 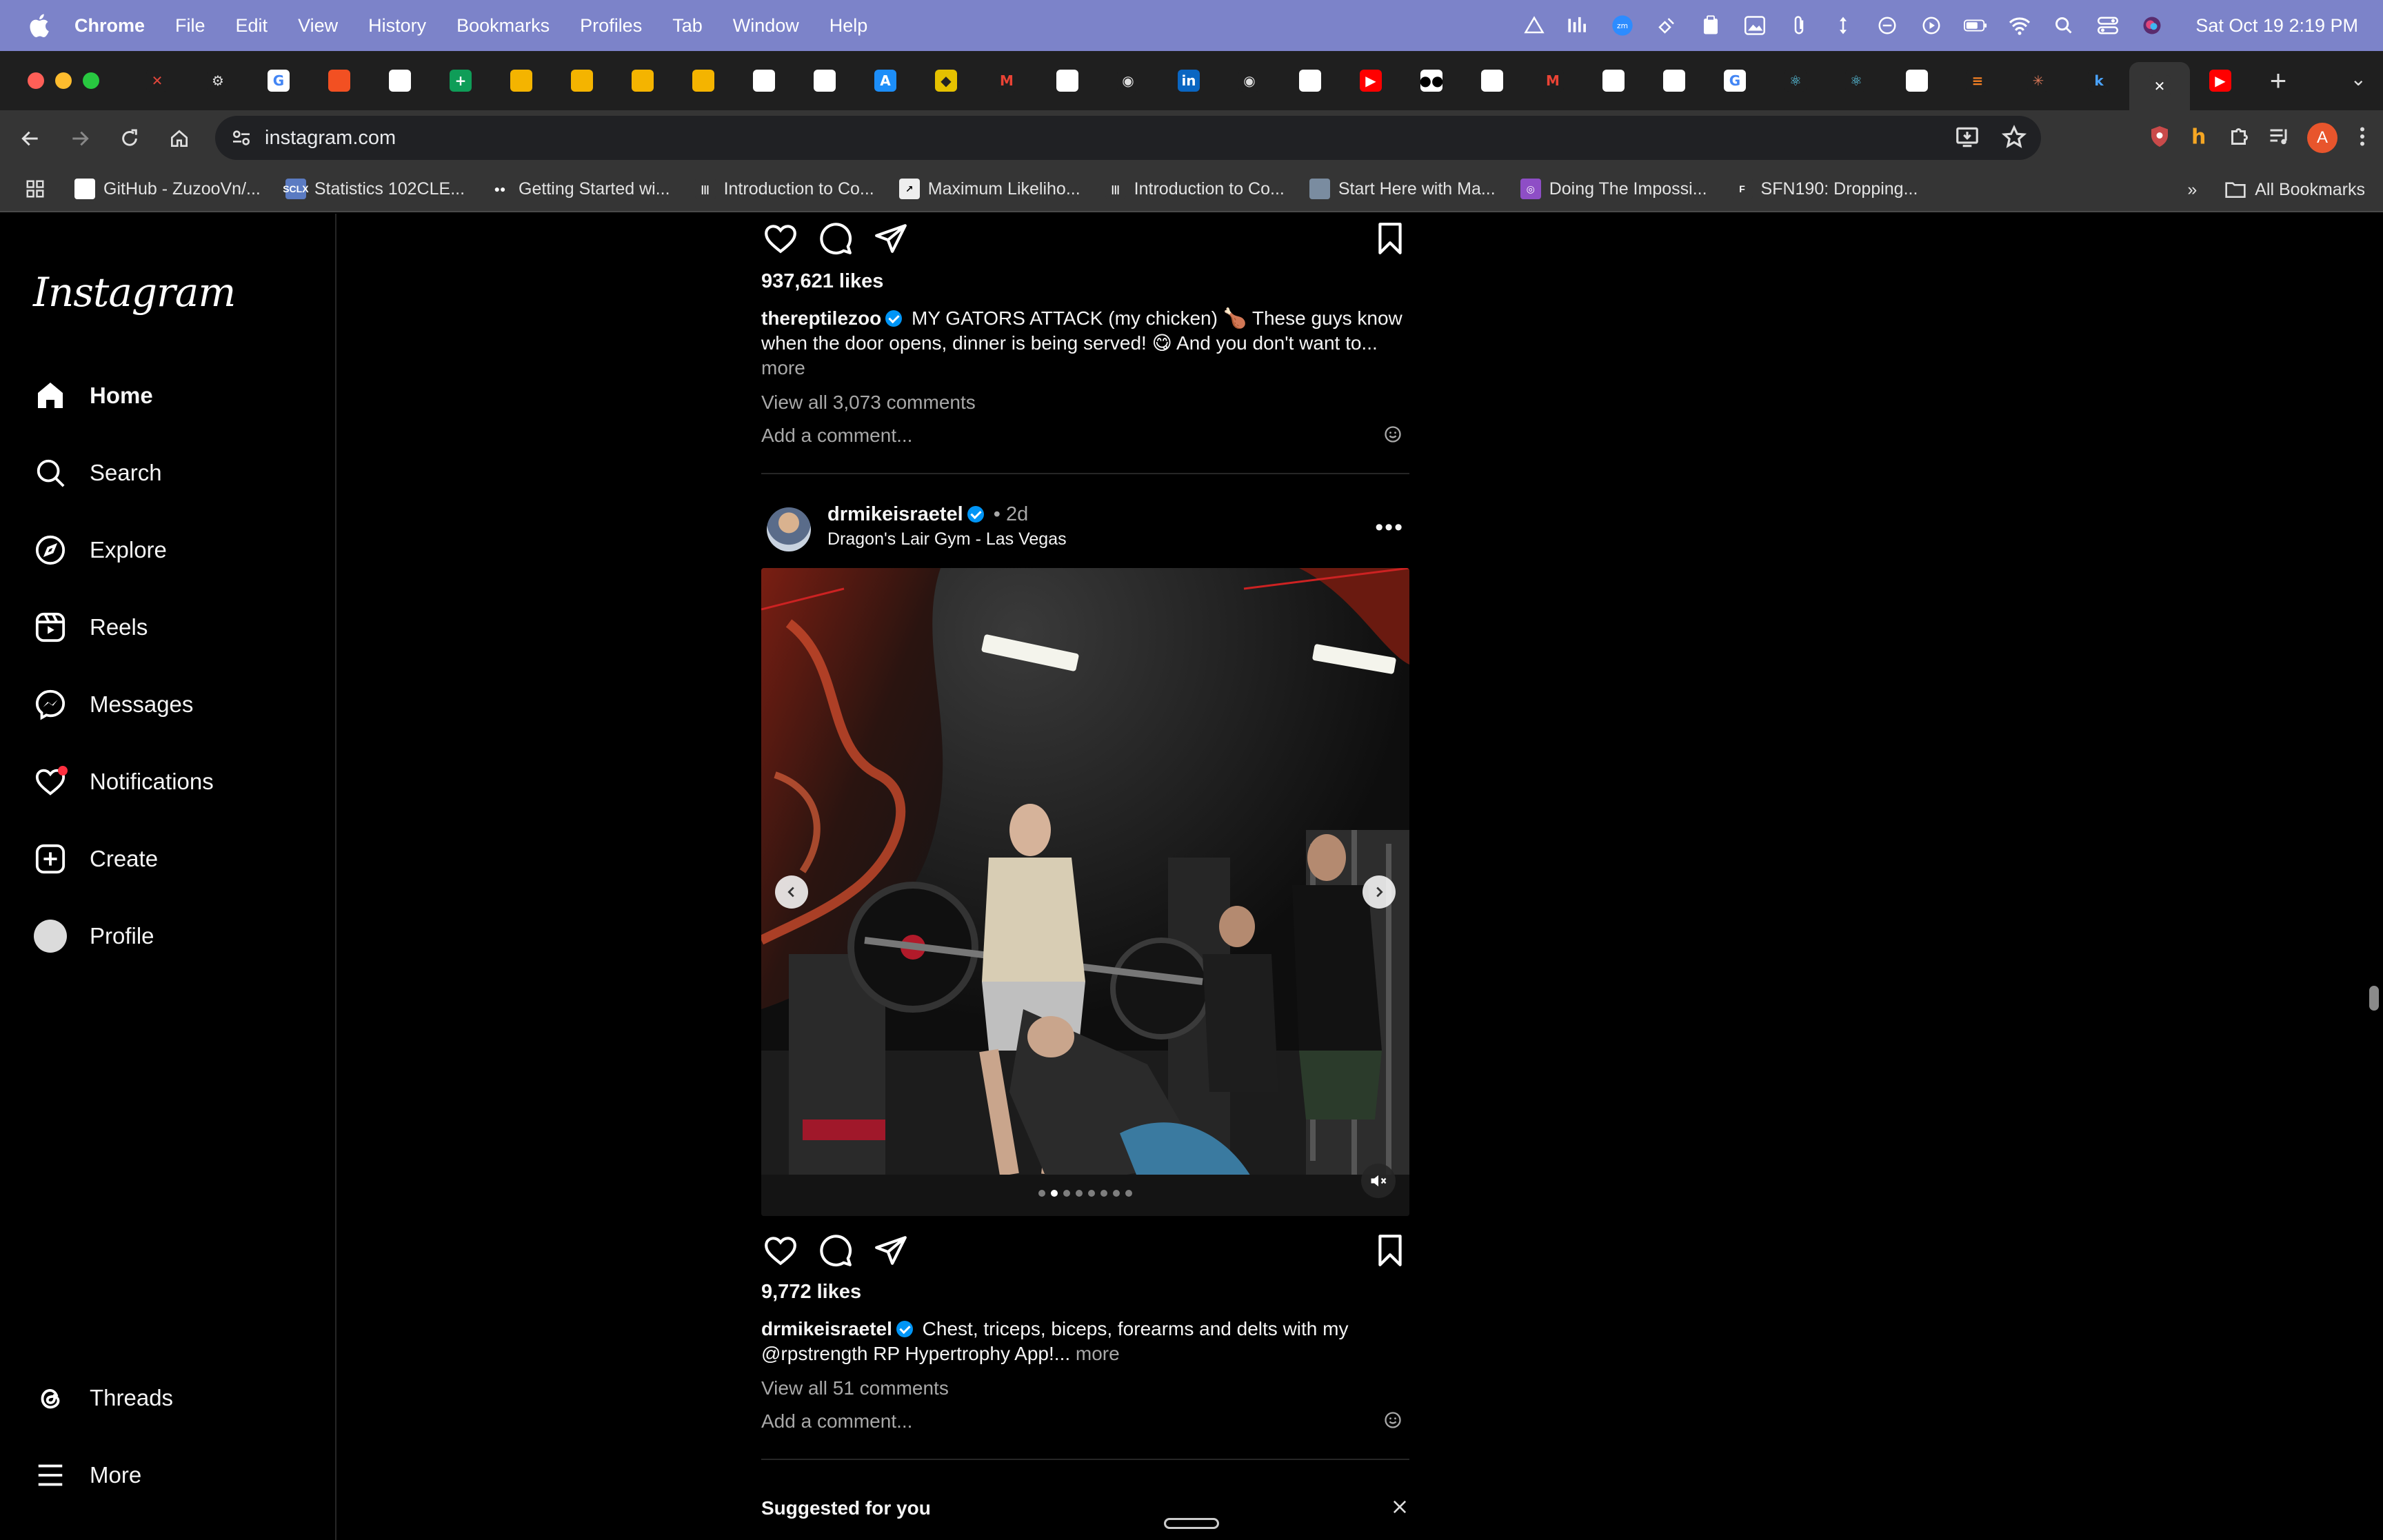 I want to click on control-center-icon, so click(x=2108, y=26).